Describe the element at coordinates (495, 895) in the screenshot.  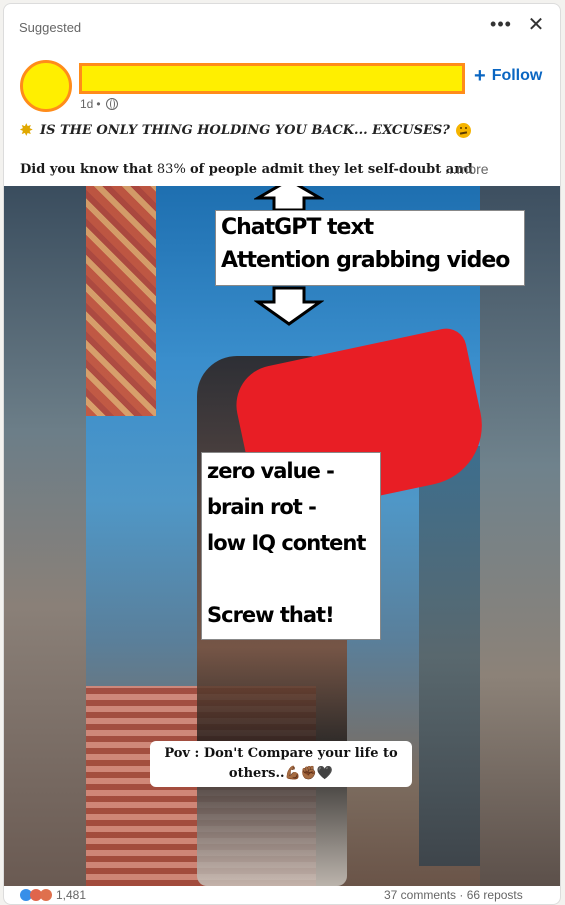
I see `reposts-count: 66 reposts` at that location.